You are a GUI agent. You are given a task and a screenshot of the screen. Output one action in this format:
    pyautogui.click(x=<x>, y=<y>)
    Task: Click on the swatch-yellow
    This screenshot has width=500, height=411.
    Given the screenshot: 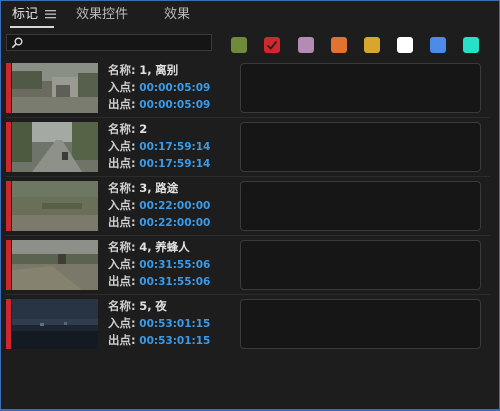 What is the action you would take?
    pyautogui.click(x=372, y=45)
    